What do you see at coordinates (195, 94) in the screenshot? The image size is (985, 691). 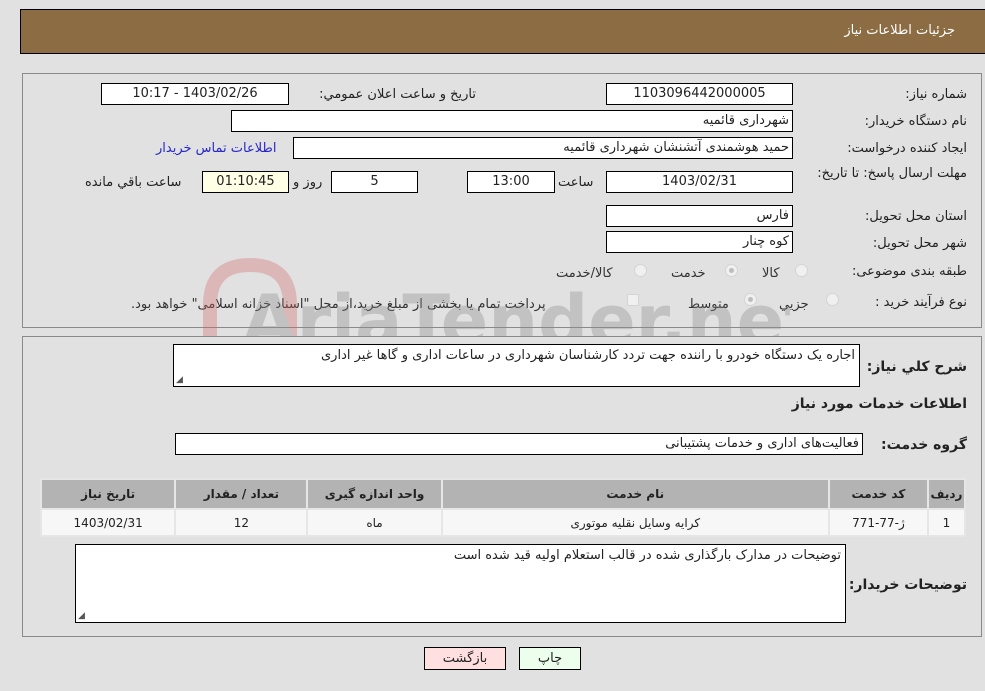 I see `announce-datetime-field: 1403/02/26 - 10:17` at bounding box center [195, 94].